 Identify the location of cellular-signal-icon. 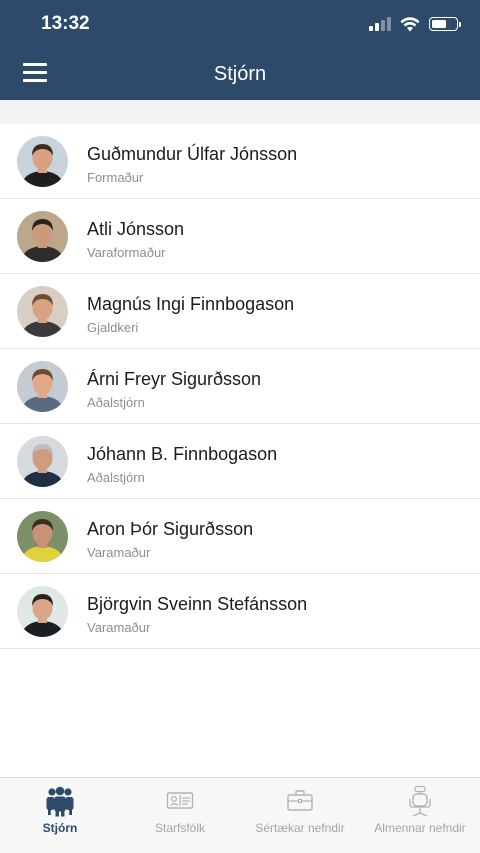
(380, 24).